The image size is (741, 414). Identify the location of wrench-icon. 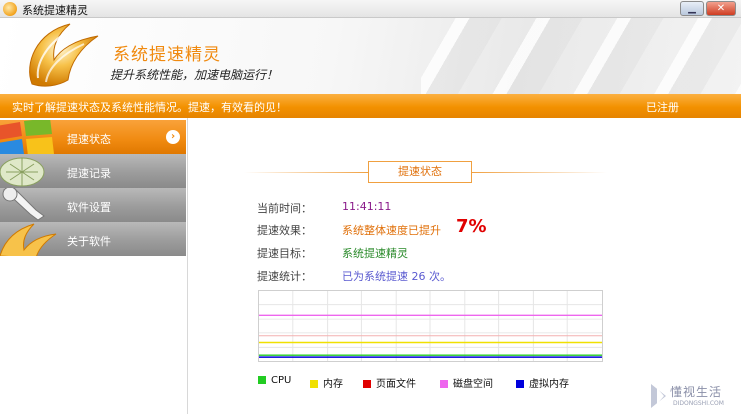
(23, 204).